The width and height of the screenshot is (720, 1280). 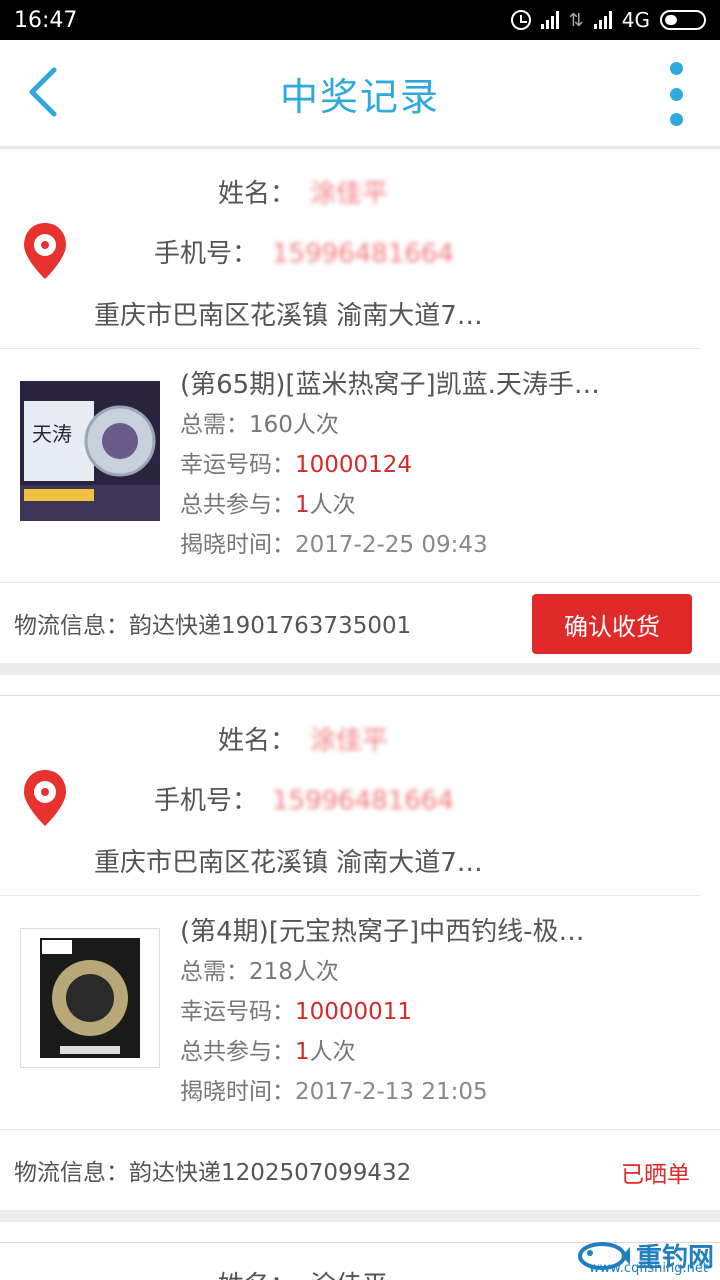 What do you see at coordinates (360, 20) in the screenshot?
I see `status-bar: 16:47 ⇅ 4G` at bounding box center [360, 20].